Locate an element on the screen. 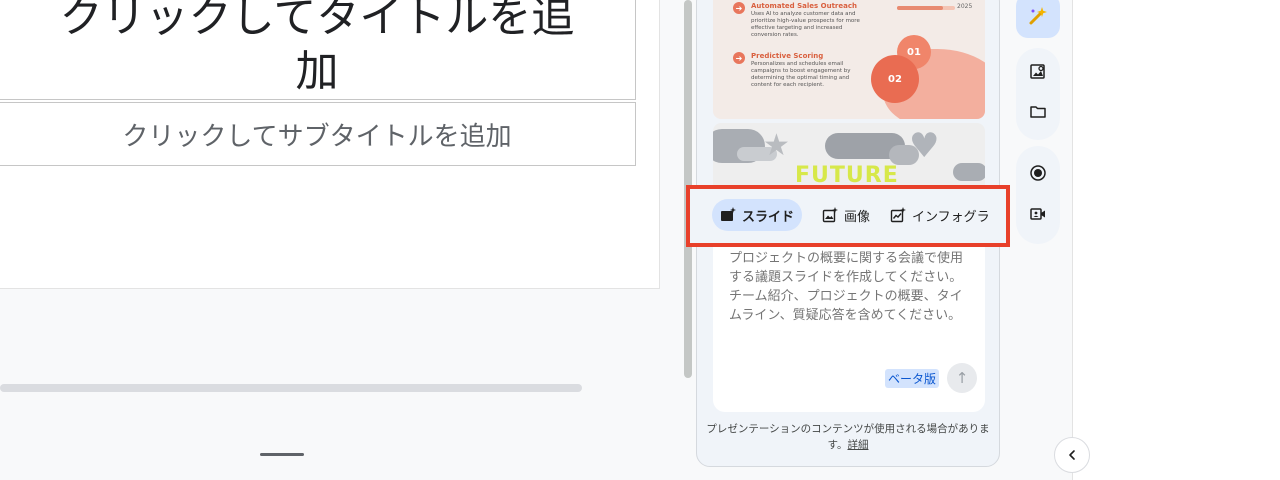  heart-shape: ♥ is located at coordinates (924, 146).